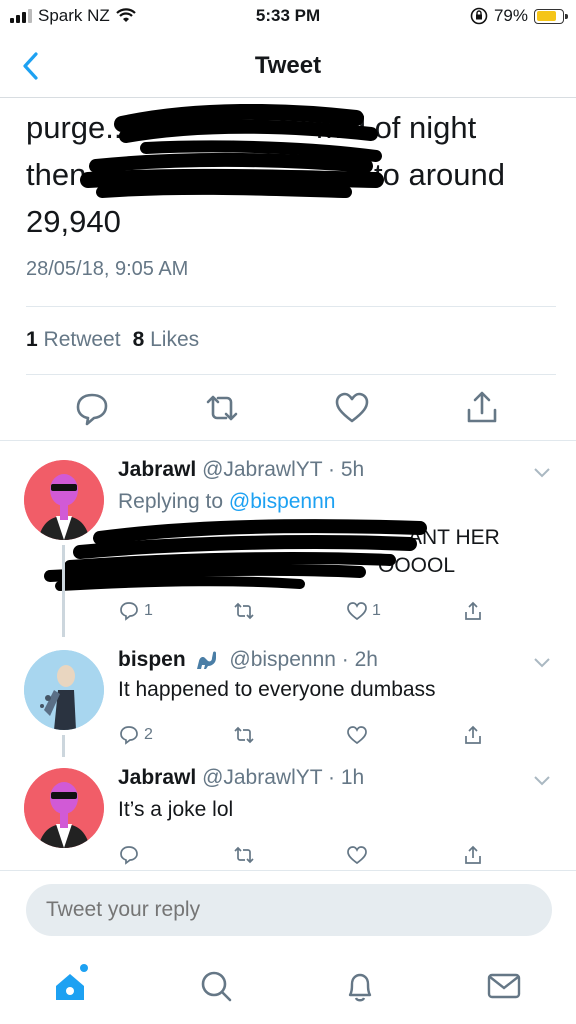 This screenshot has width=576, height=1024. I want to click on like-count: 1, so click(376, 610).